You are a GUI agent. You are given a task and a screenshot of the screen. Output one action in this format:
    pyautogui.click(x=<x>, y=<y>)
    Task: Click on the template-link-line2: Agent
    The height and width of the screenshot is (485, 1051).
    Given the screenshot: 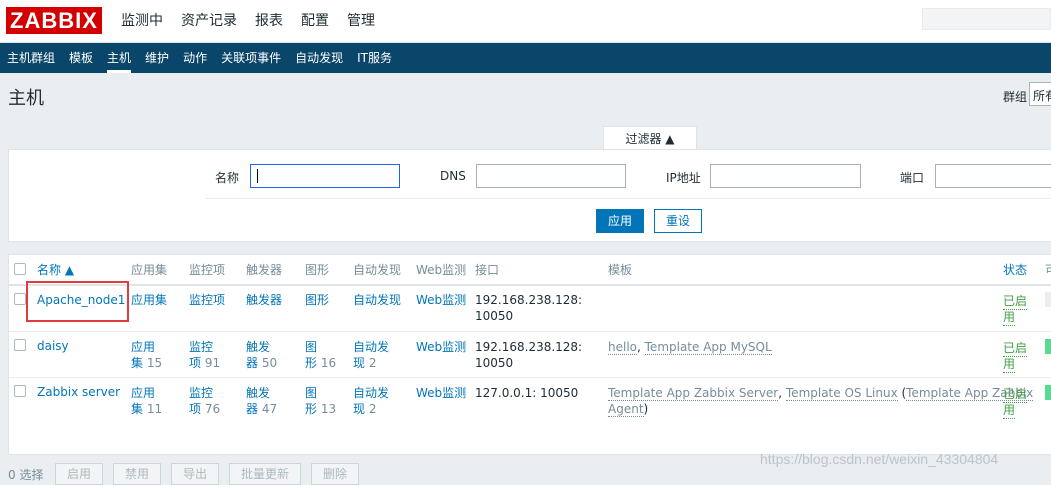 What is the action you would take?
    pyautogui.click(x=626, y=409)
    